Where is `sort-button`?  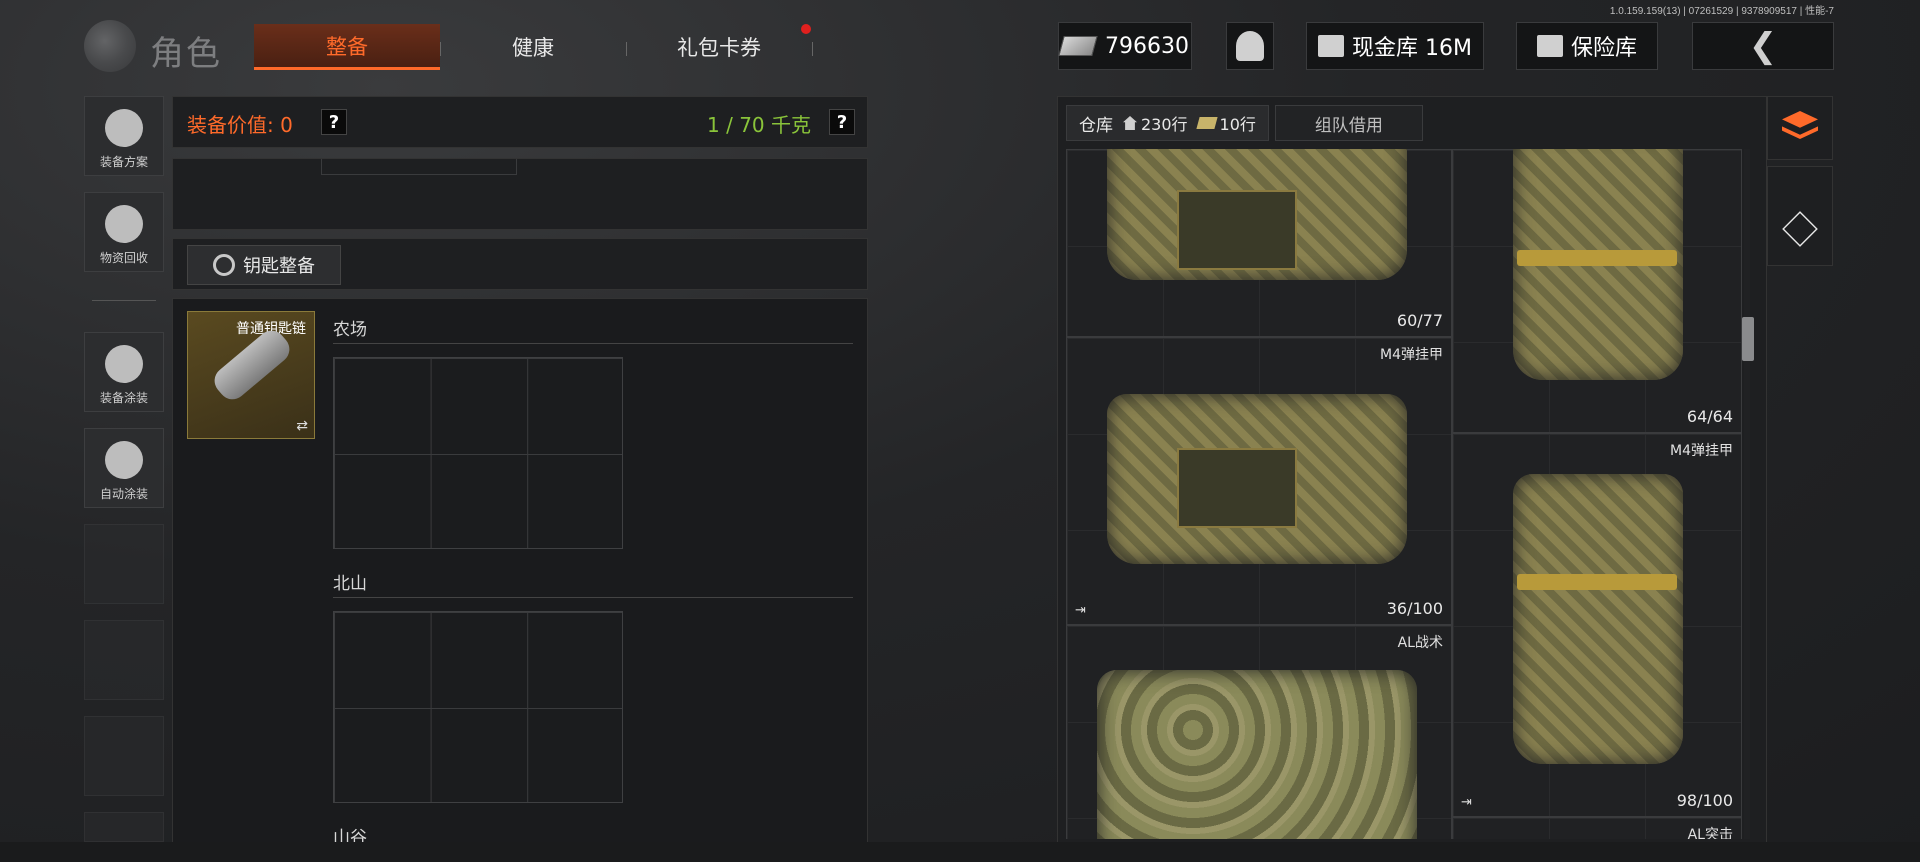 sort-button is located at coordinates (1800, 128).